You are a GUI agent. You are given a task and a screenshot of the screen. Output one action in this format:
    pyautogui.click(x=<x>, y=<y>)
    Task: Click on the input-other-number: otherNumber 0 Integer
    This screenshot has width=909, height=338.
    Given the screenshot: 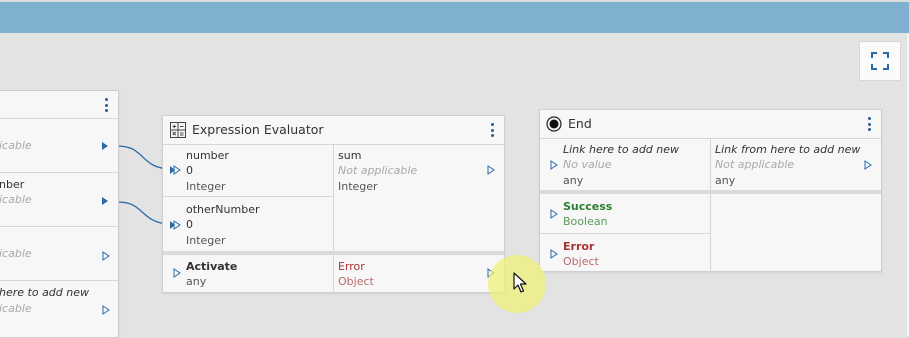 What is the action you would take?
    pyautogui.click(x=248, y=224)
    